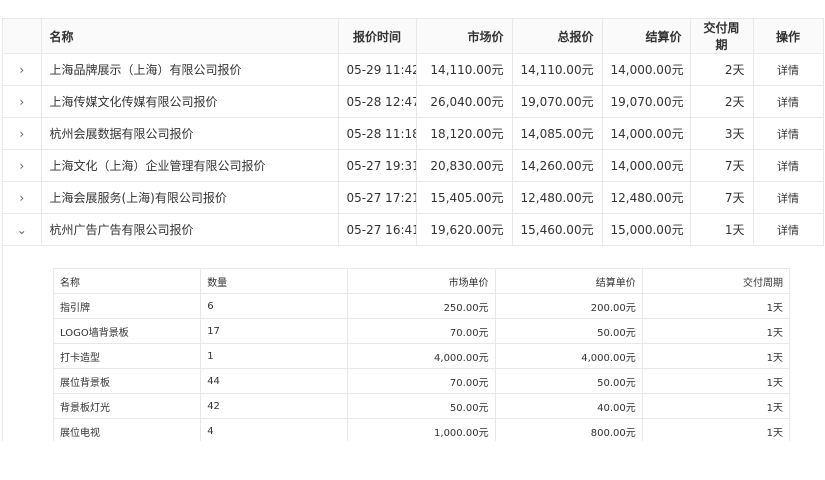  What do you see at coordinates (274, 281) in the screenshot?
I see `detail-column-header-qty: 数量` at bounding box center [274, 281].